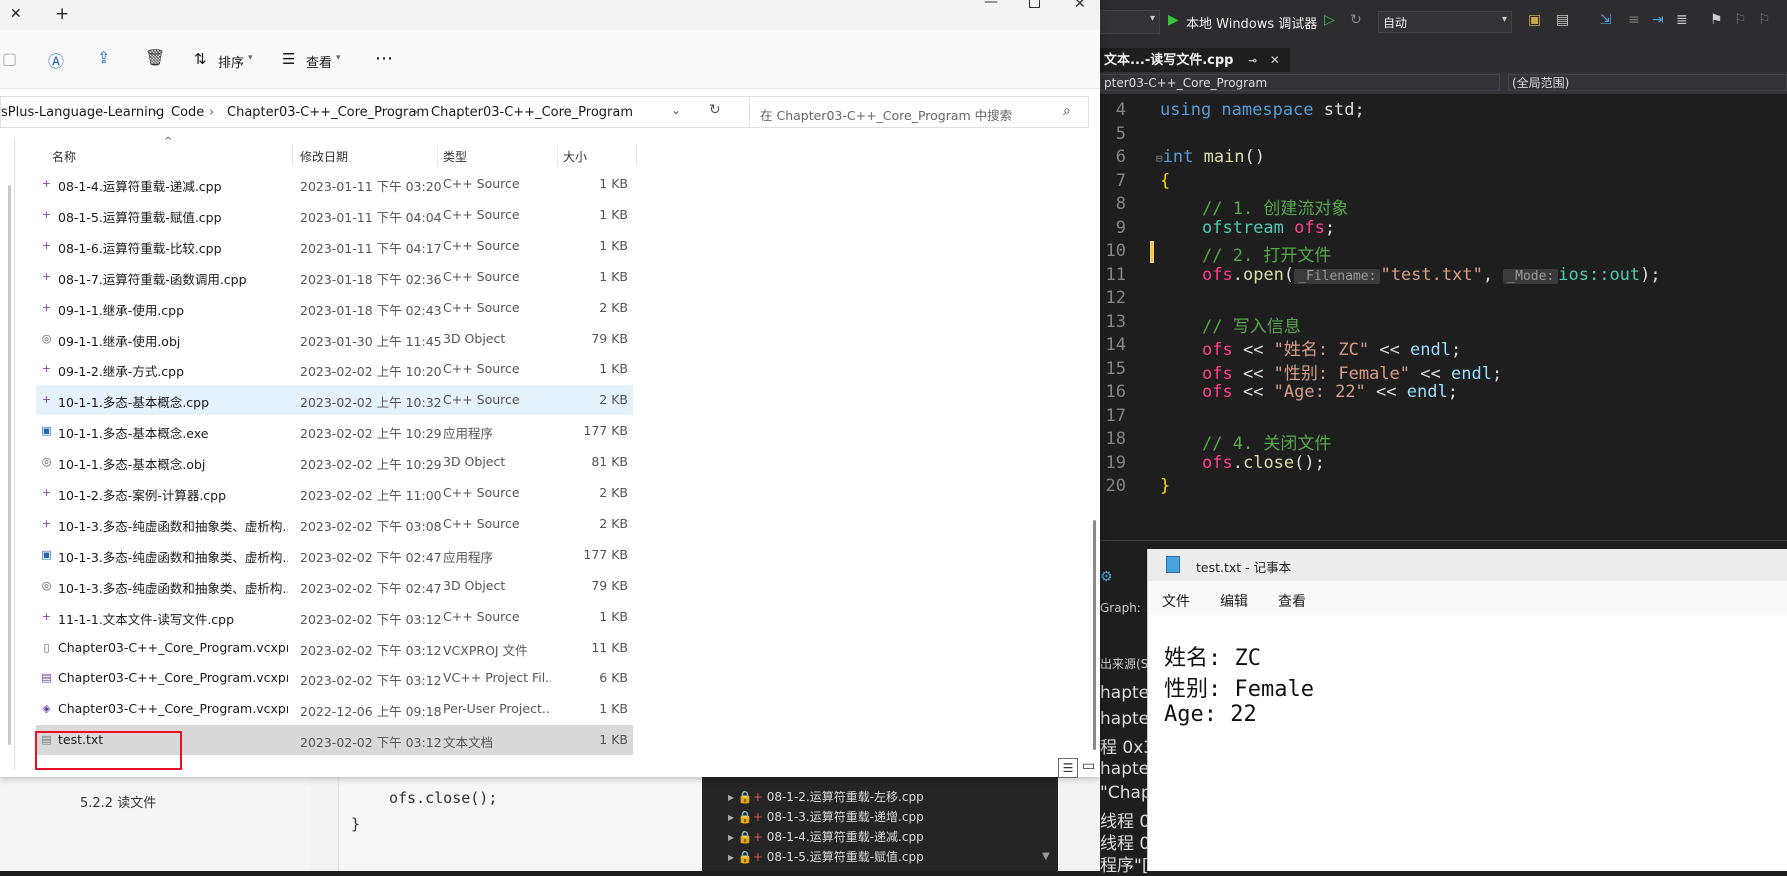 This screenshot has height=876, width=1787. I want to click on column-header-type: 类型, so click(455, 156).